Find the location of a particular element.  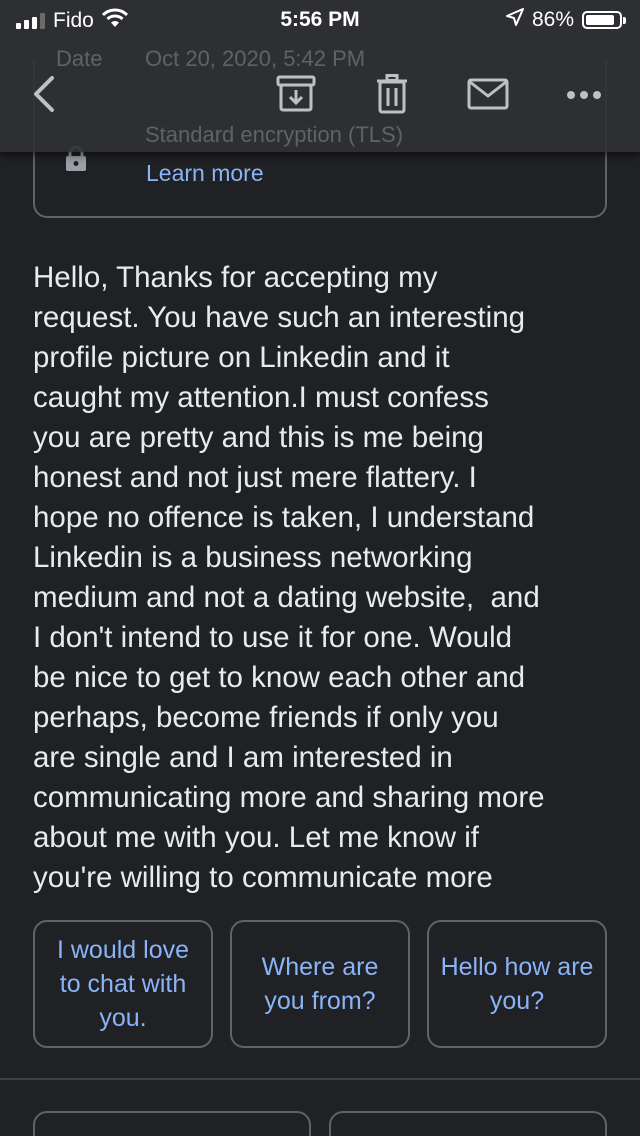

smart-reply-how-are-you: Hello how are you? is located at coordinates (517, 984).